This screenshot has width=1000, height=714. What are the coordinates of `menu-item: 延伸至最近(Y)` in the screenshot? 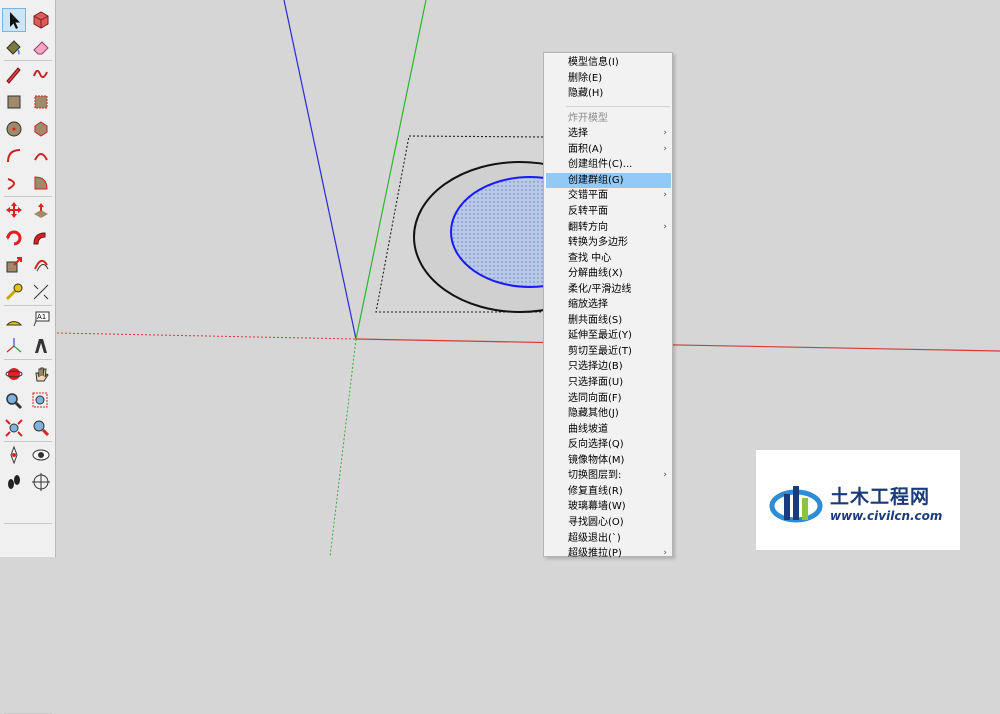 It's located at (608, 335).